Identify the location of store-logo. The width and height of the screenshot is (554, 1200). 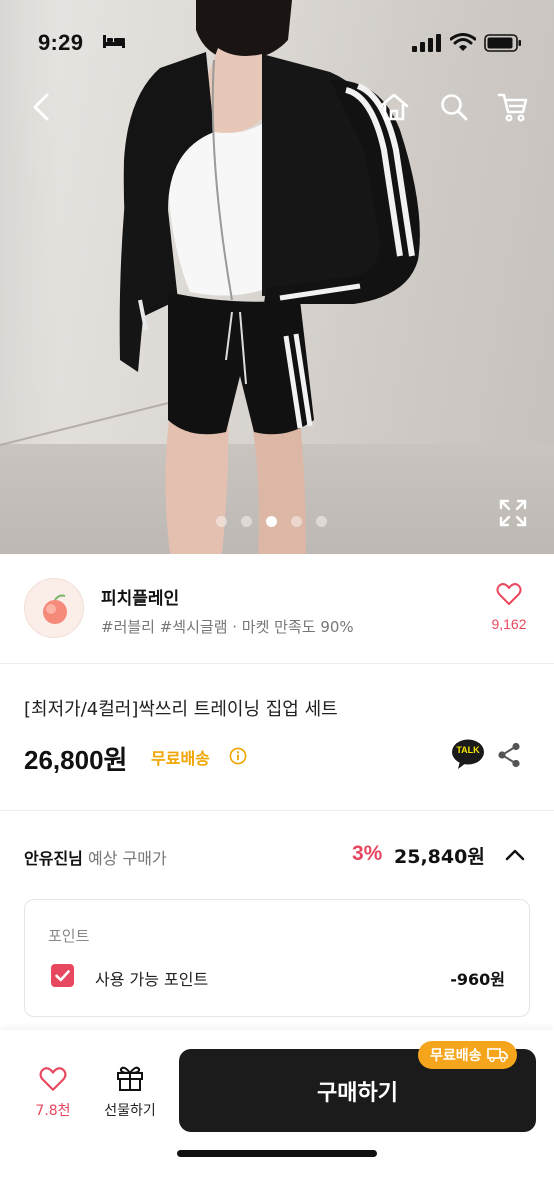
(54, 608).